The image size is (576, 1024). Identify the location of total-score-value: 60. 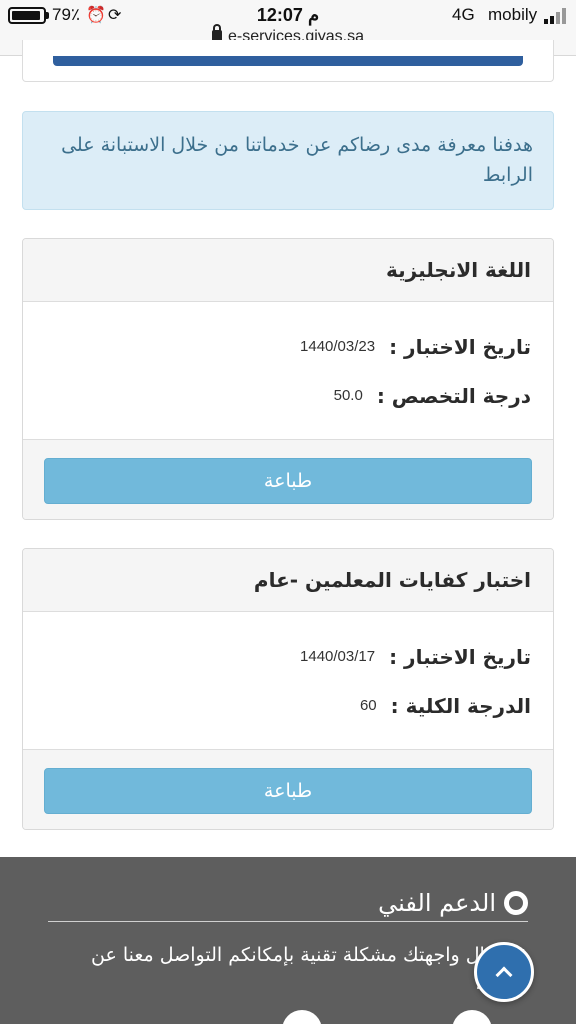
(368, 705).